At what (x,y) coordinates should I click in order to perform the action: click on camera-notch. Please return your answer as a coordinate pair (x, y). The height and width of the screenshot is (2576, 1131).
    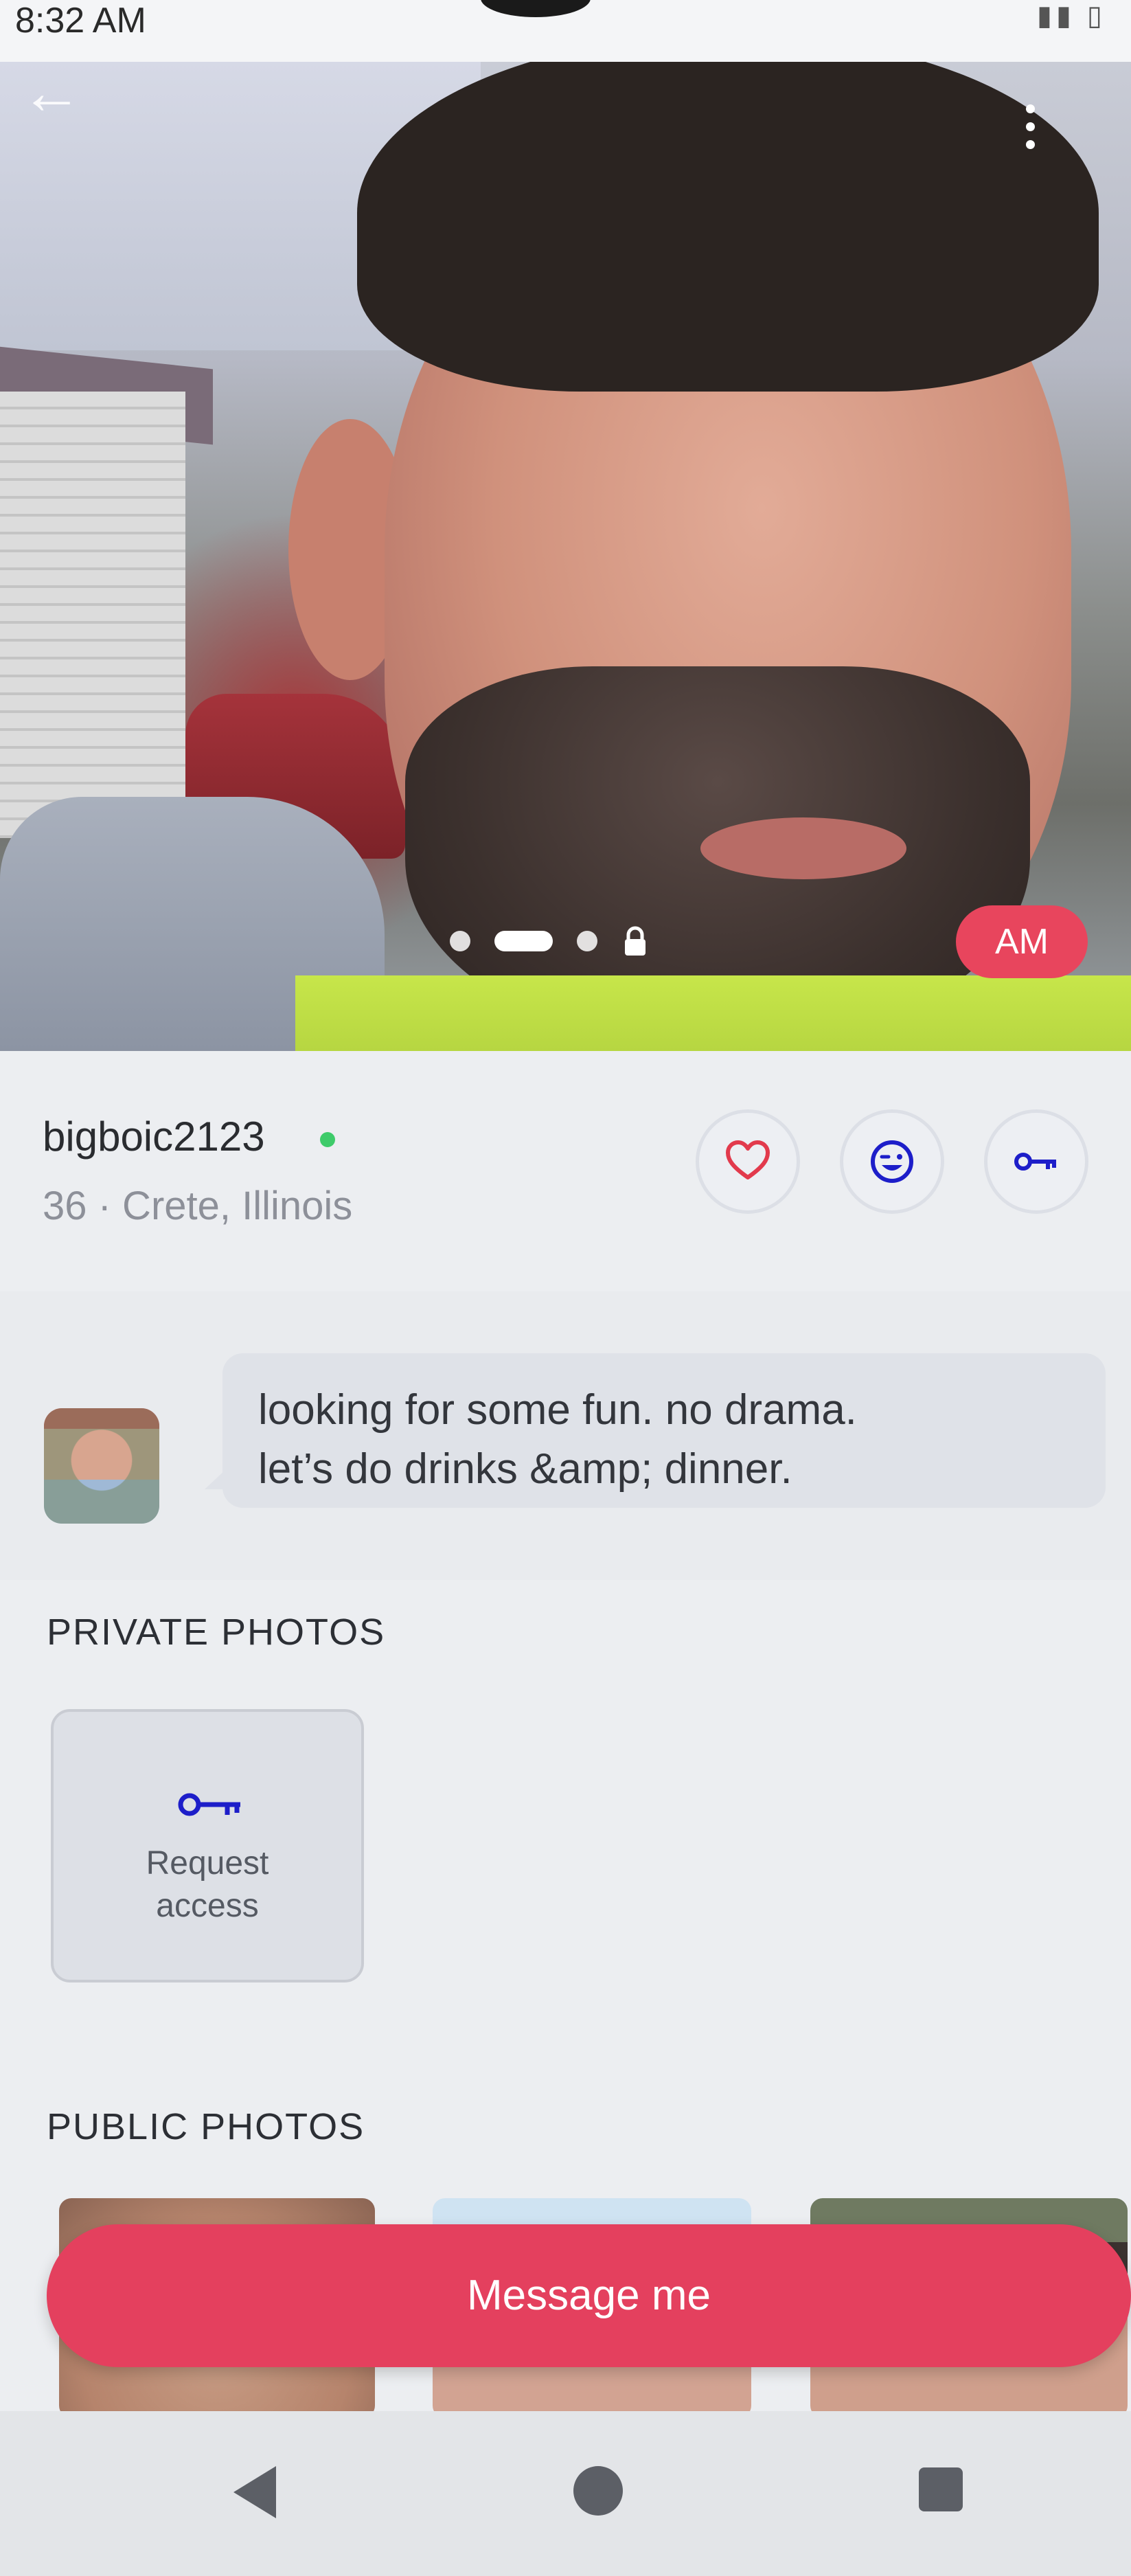
    Looking at the image, I should click on (536, 8).